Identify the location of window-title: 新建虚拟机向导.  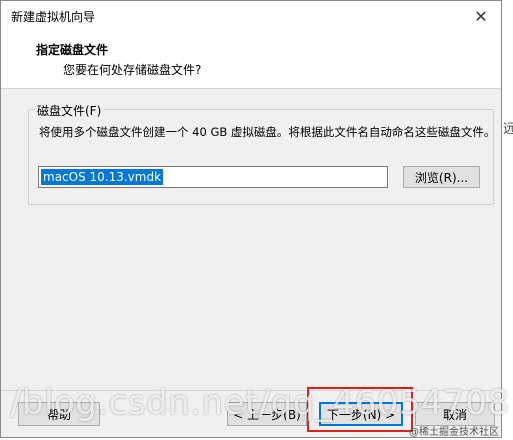
(53, 17).